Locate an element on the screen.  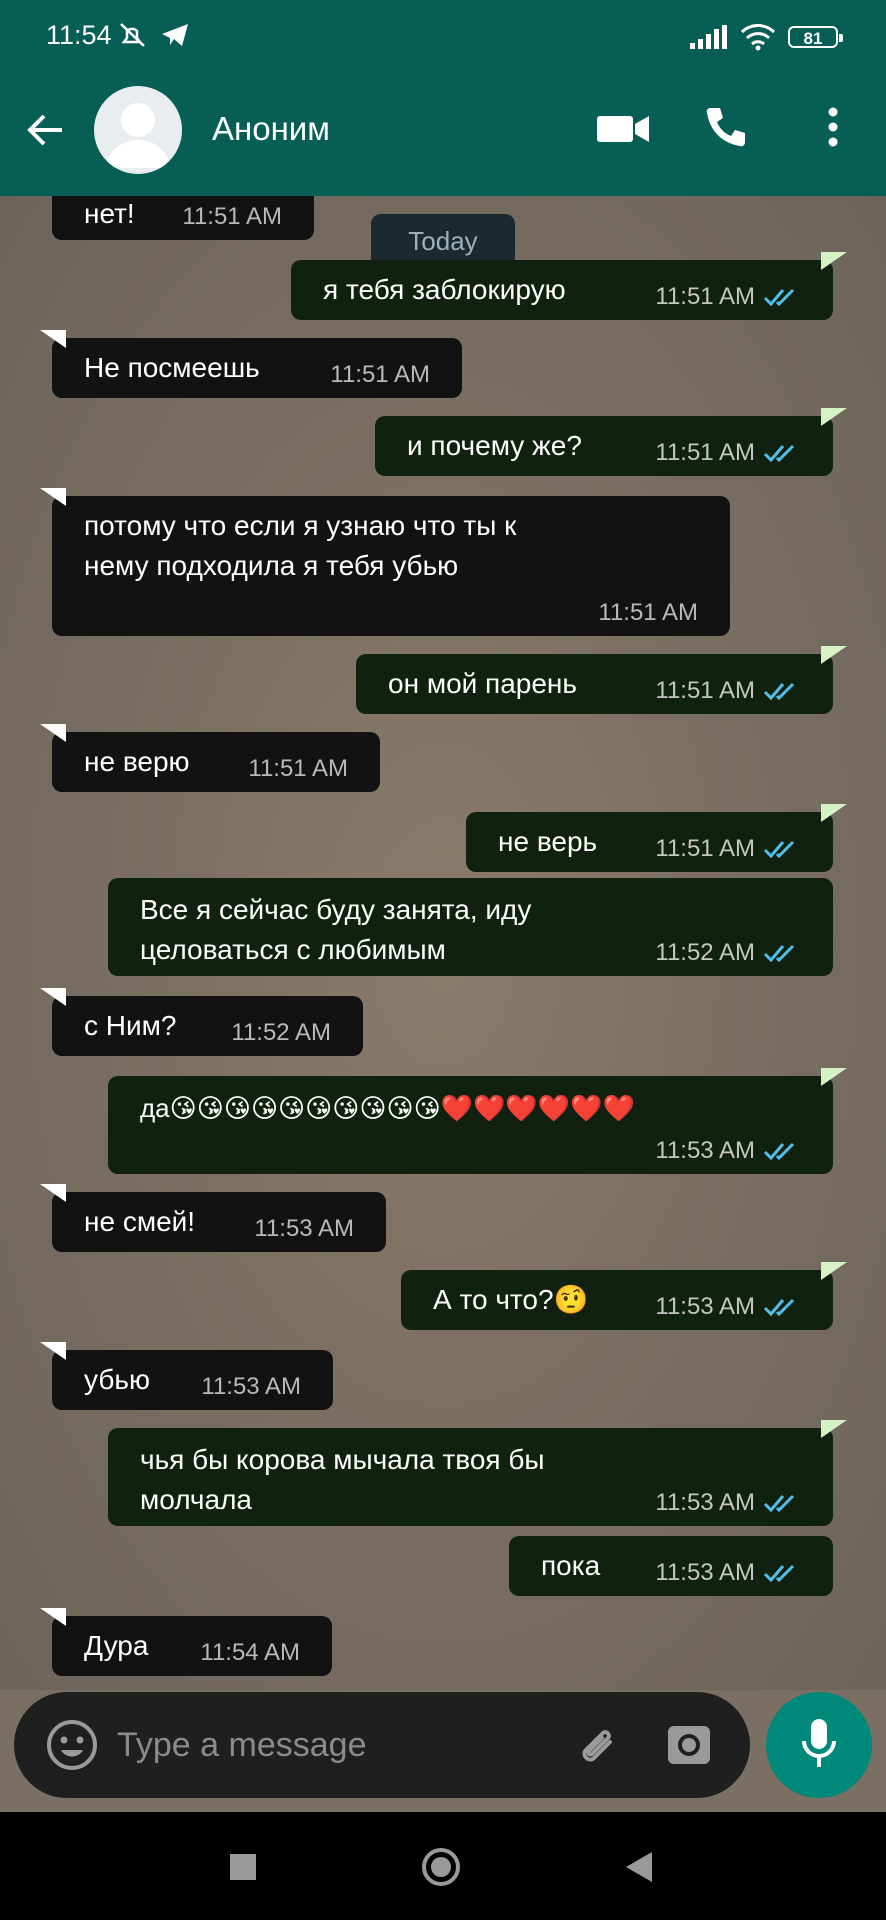
wifi-icon is located at coordinates (758, 37).